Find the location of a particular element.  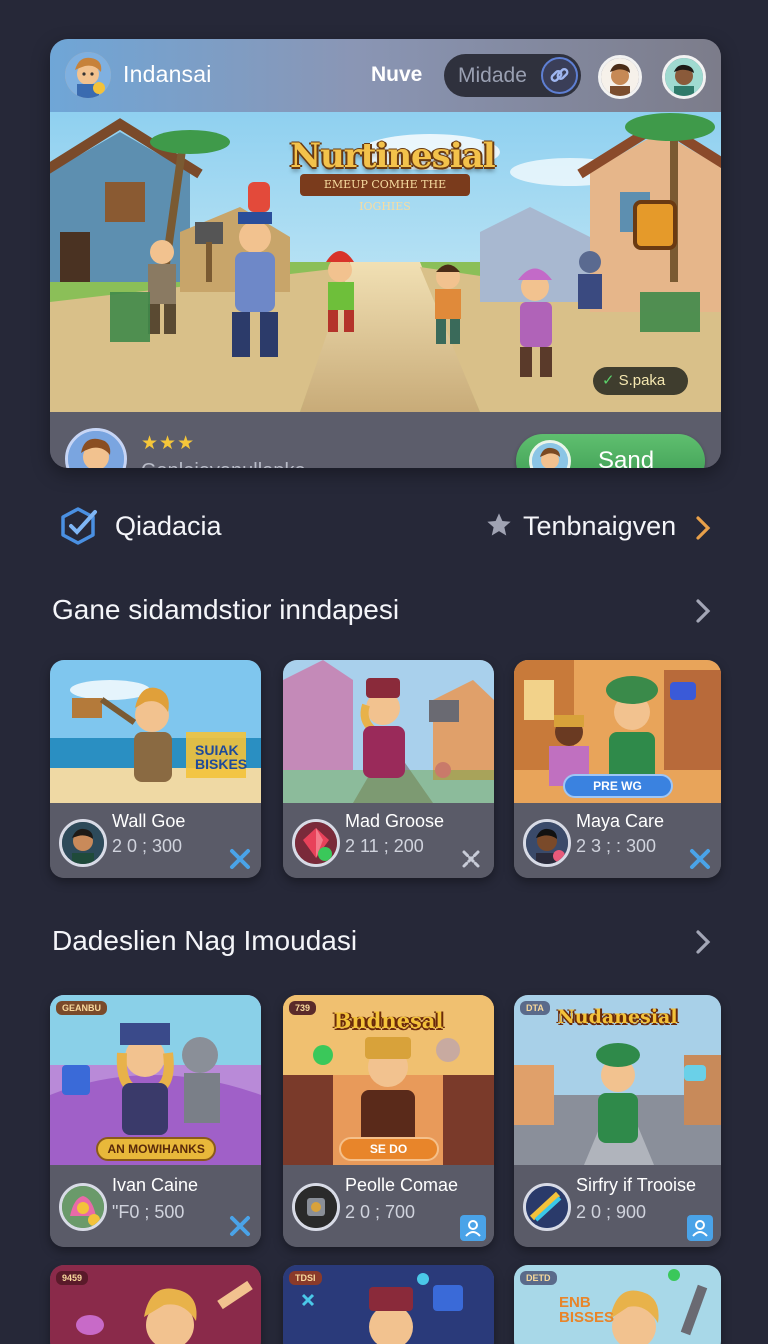

card-art-text: AN MOWIHANKS is located at coordinates (155, 1149).